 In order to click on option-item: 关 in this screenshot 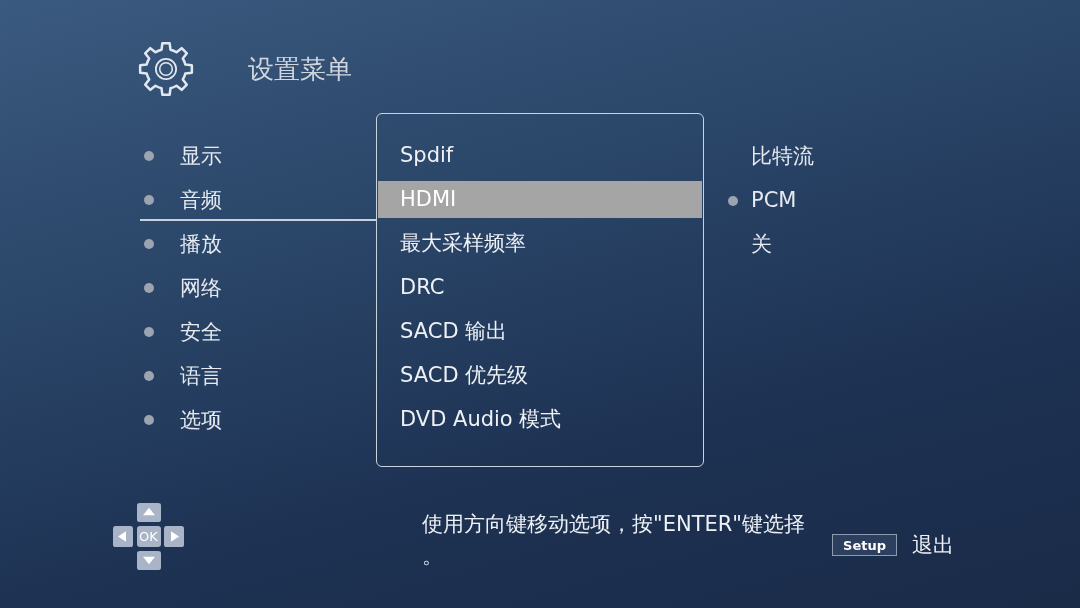, I will do `click(771, 244)`.